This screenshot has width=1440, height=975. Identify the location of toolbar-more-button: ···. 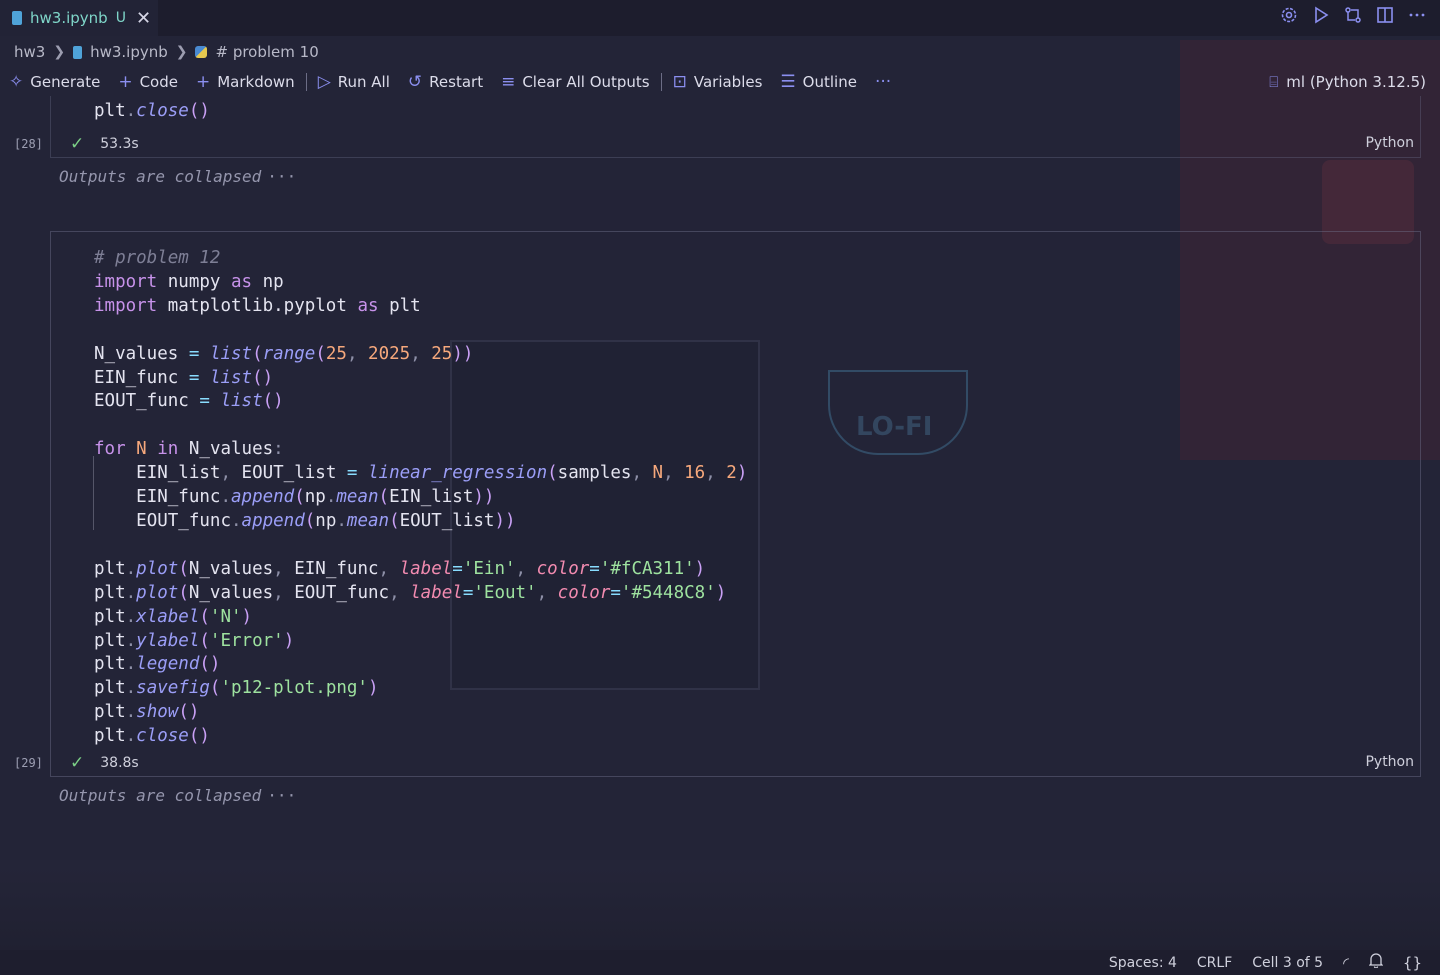
(883, 82).